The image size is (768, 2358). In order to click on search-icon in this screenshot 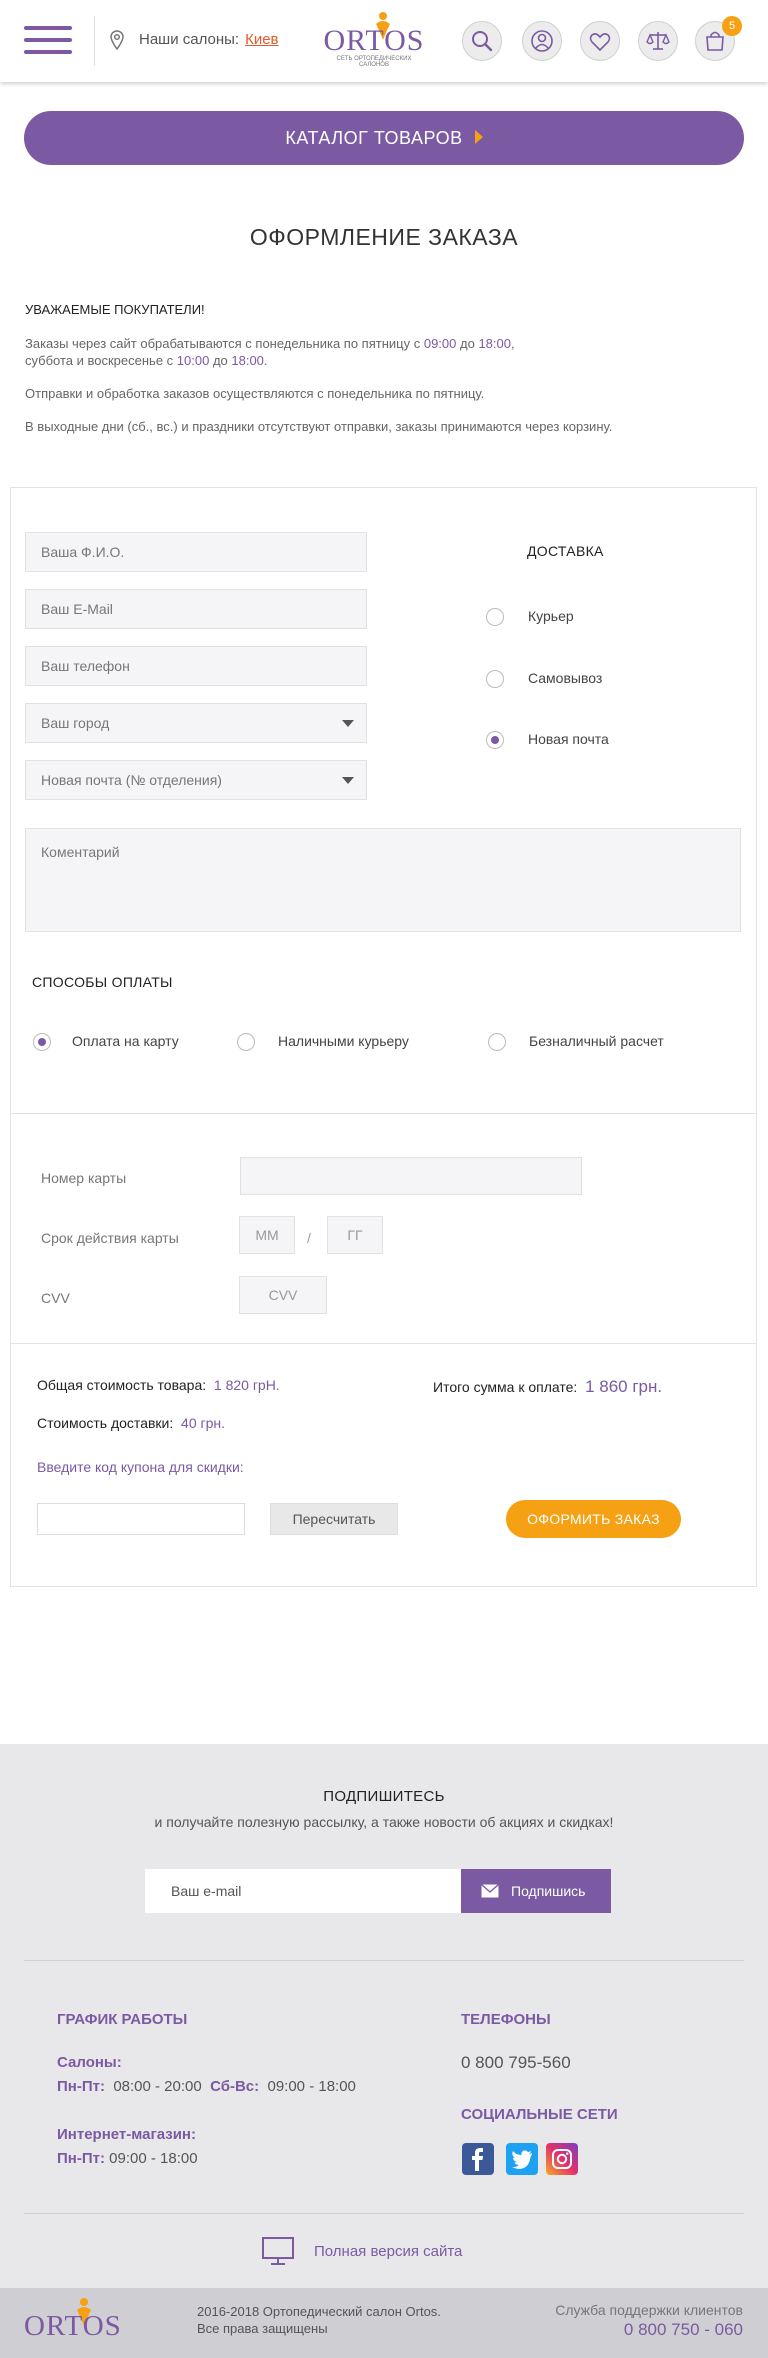, I will do `click(482, 41)`.